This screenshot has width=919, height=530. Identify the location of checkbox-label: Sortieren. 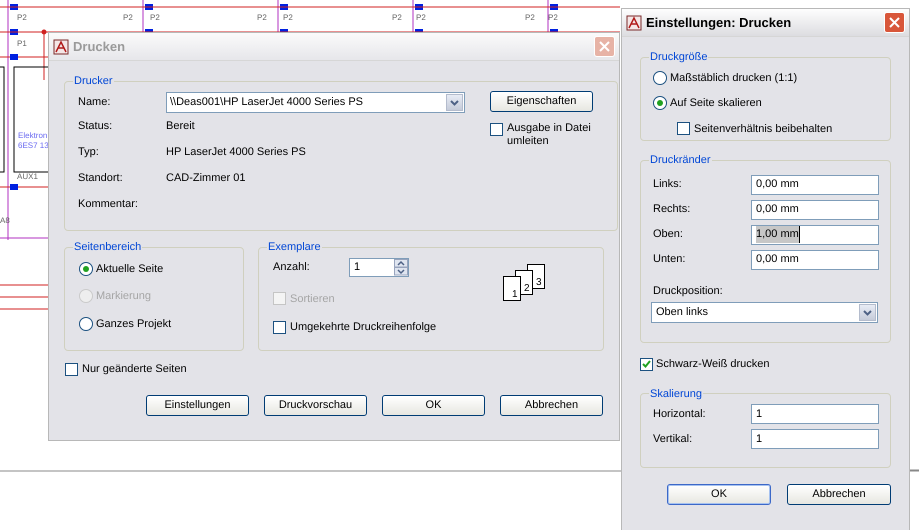
(312, 299).